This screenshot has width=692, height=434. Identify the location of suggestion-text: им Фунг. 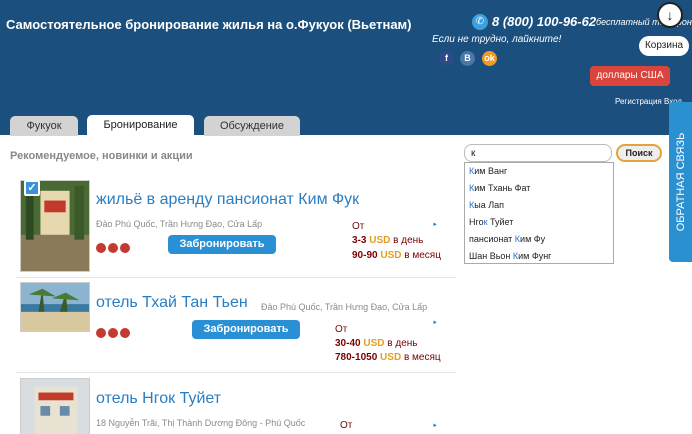
(535, 256).